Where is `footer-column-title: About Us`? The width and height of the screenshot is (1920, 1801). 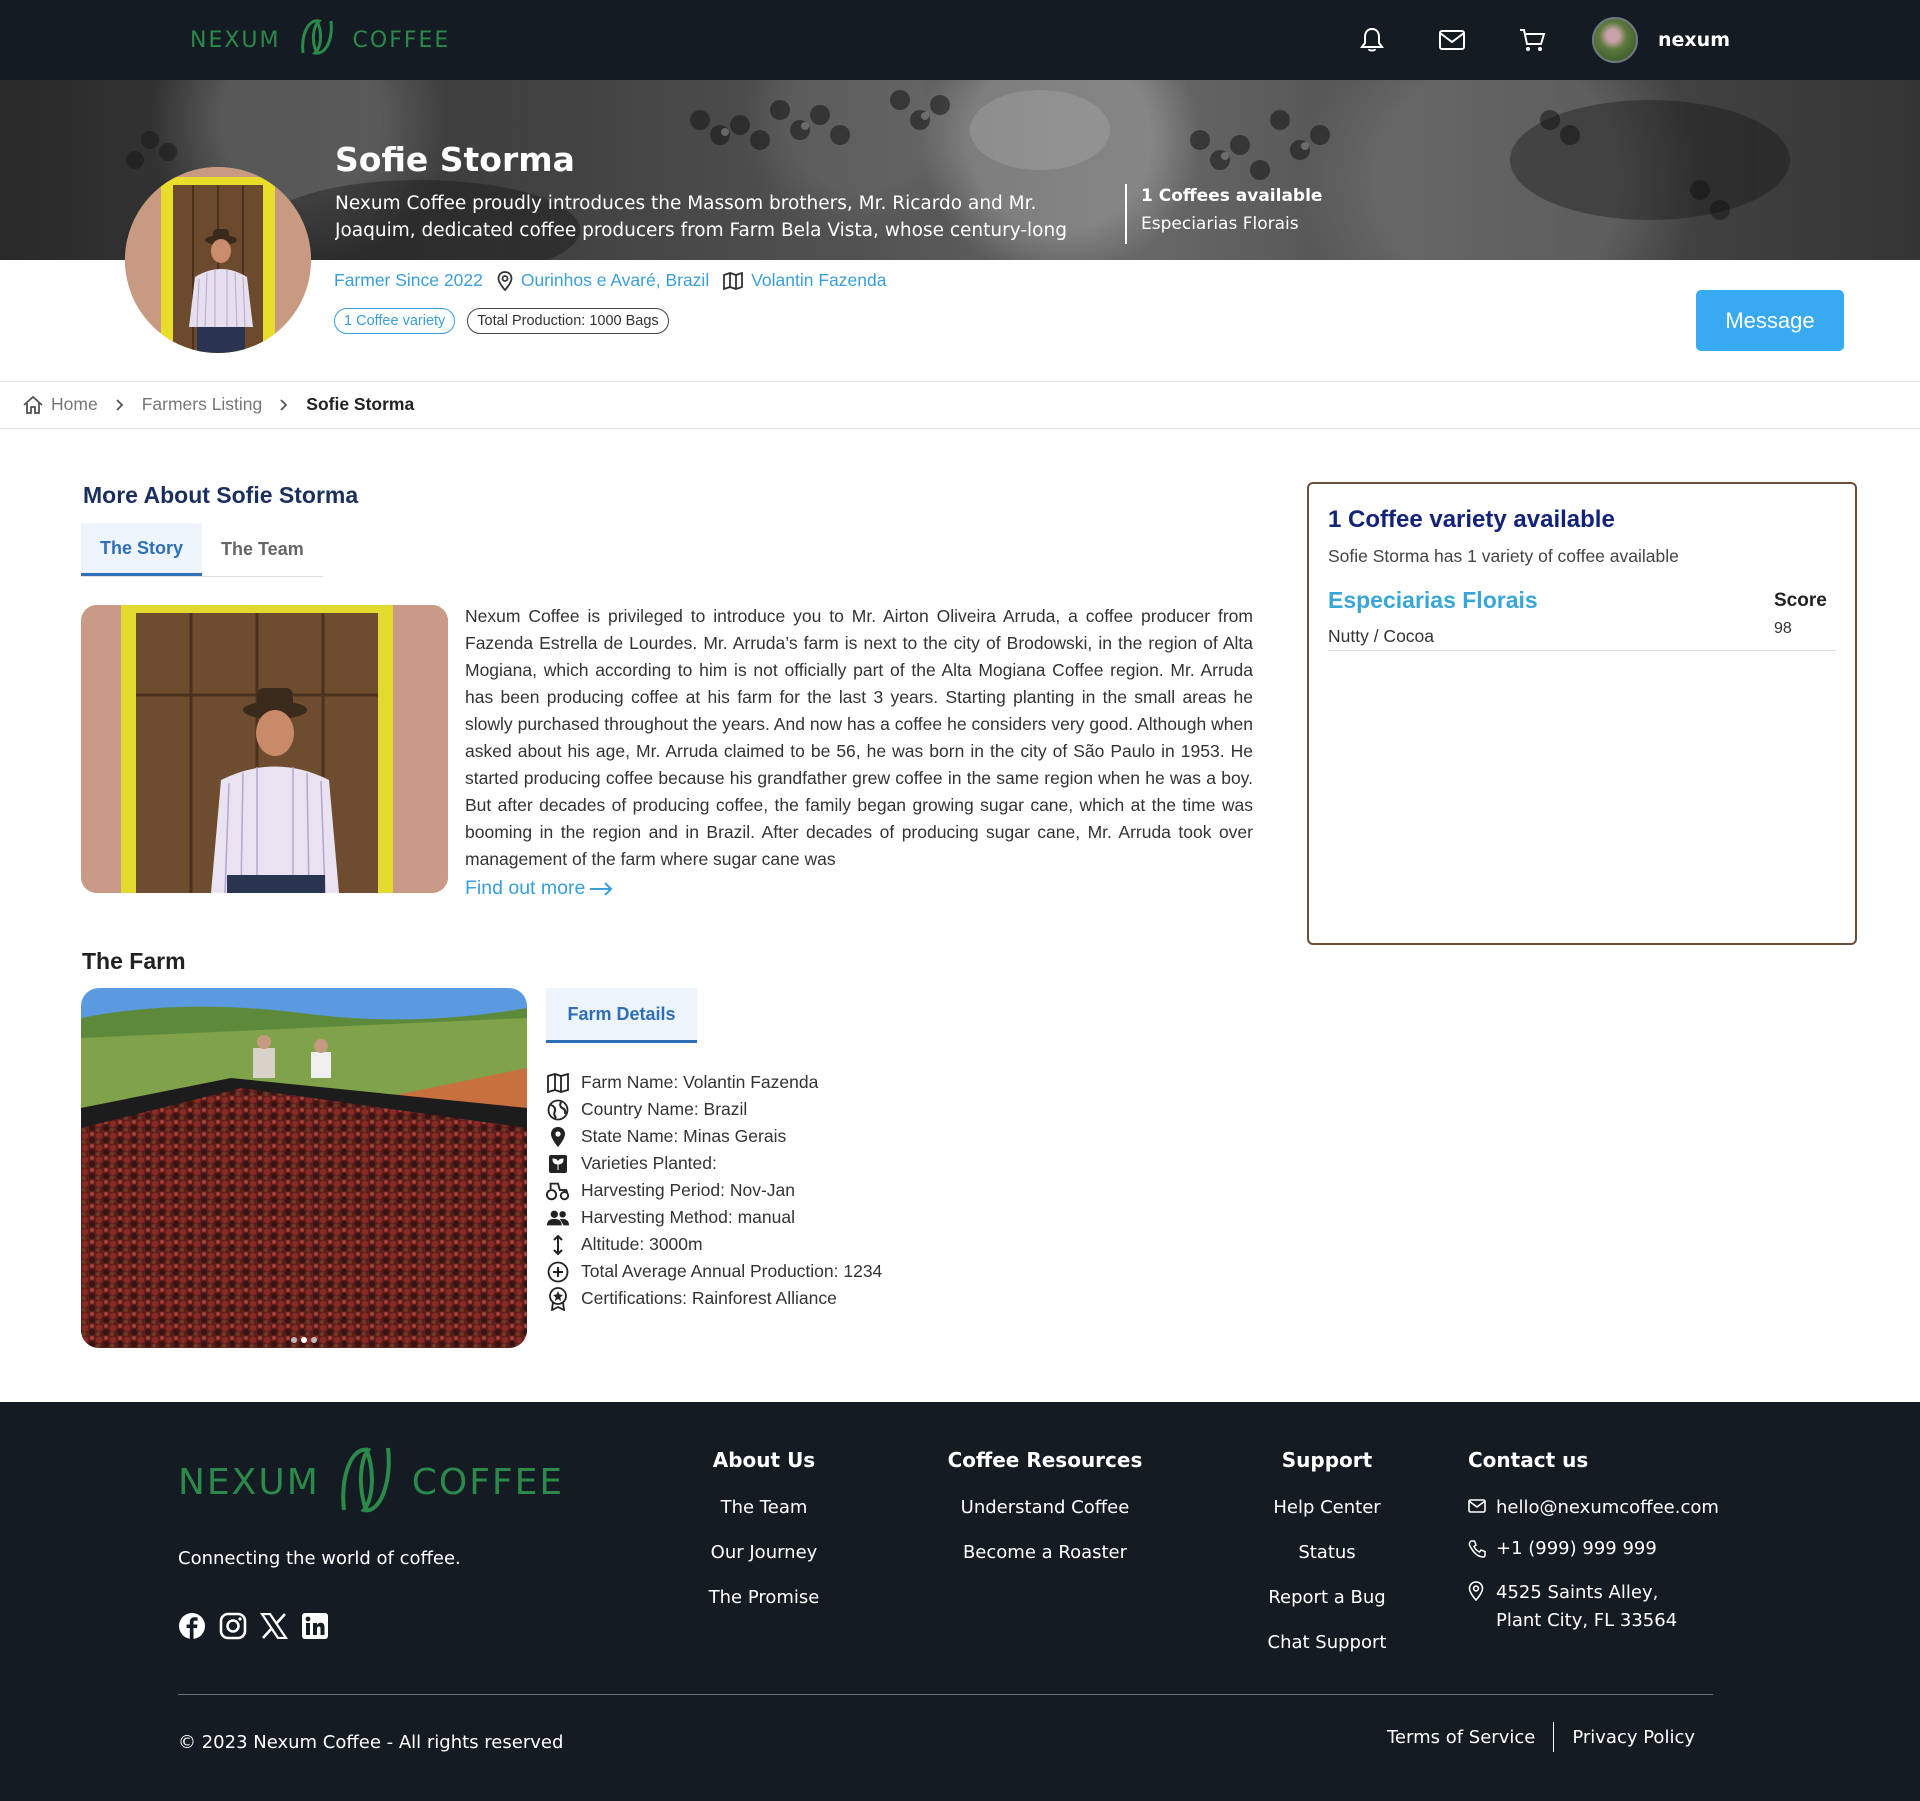
footer-column-title: About Us is located at coordinates (764, 1460).